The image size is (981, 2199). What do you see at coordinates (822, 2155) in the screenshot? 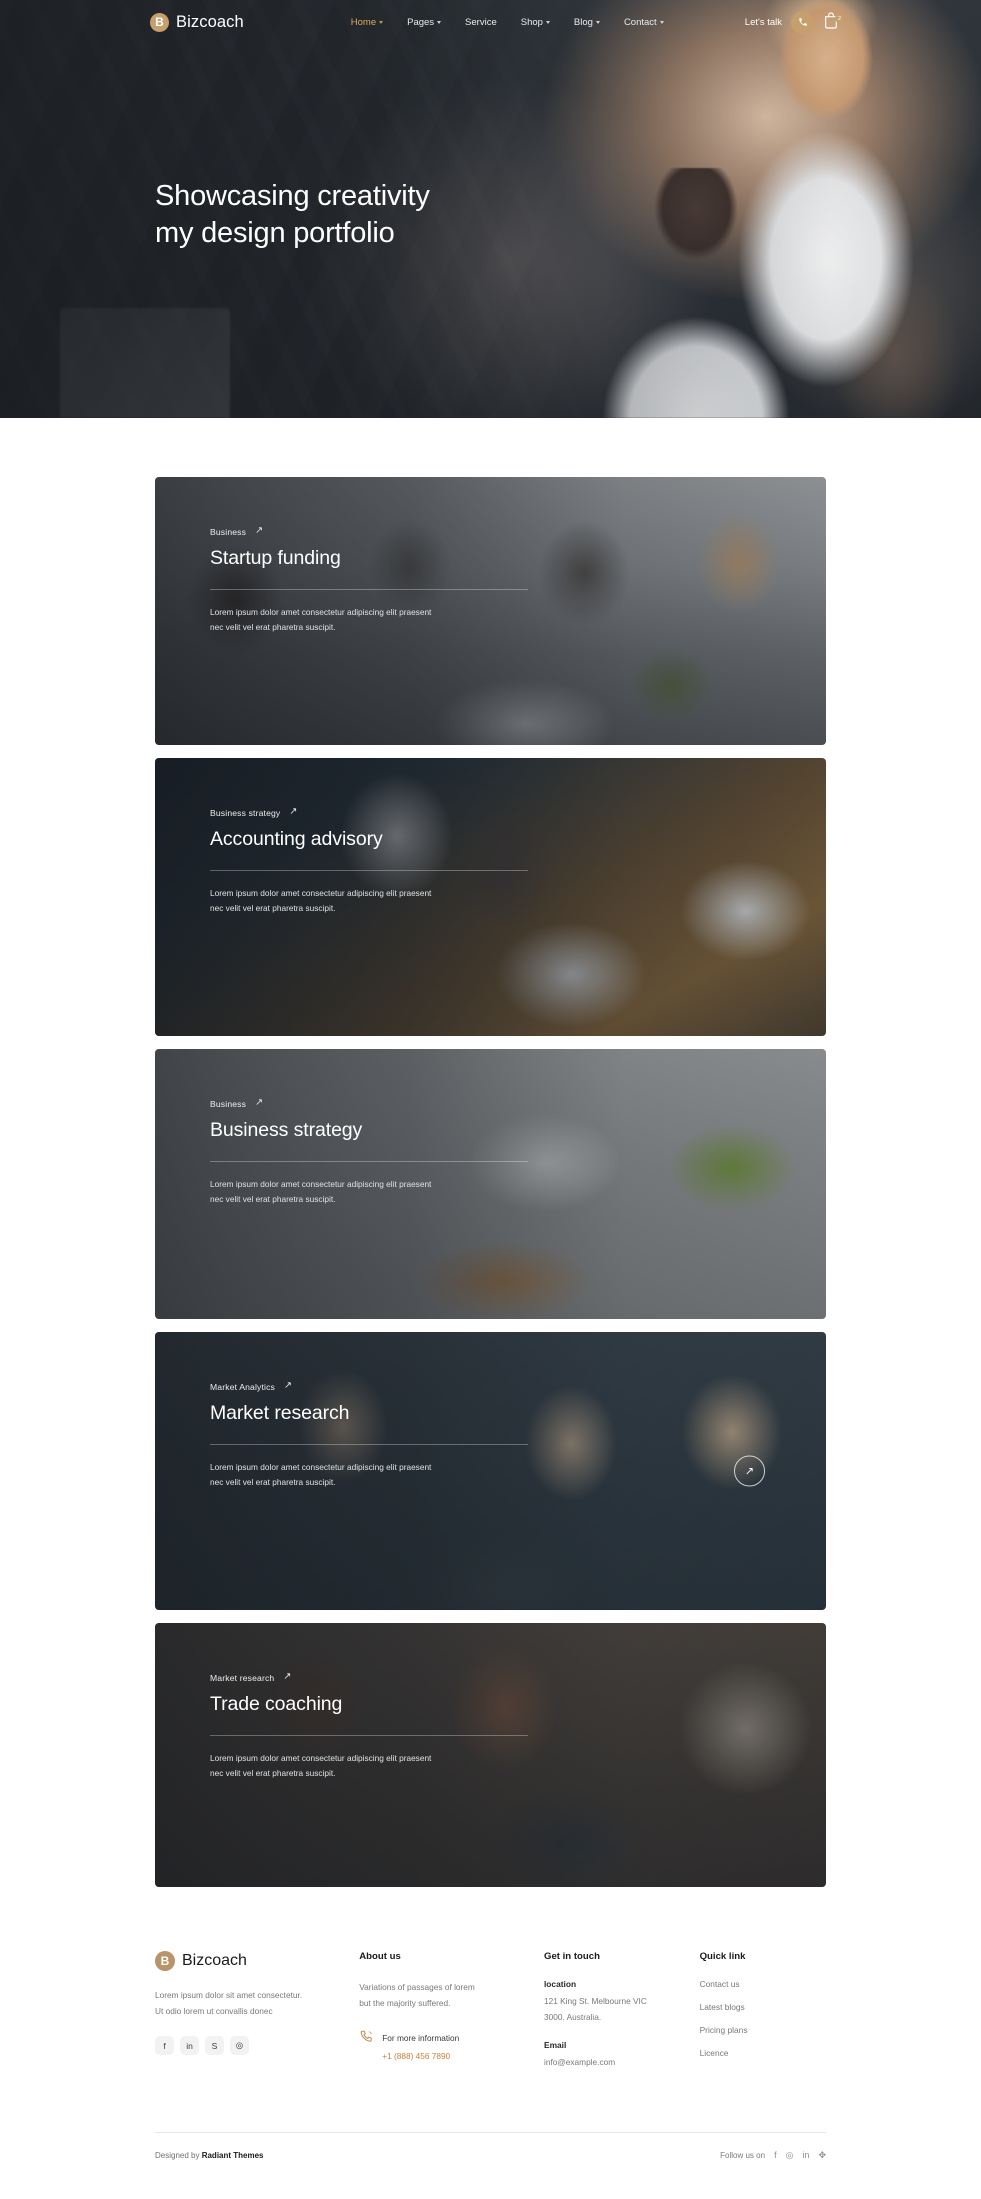
I see `dribbble-icon: ✥` at bounding box center [822, 2155].